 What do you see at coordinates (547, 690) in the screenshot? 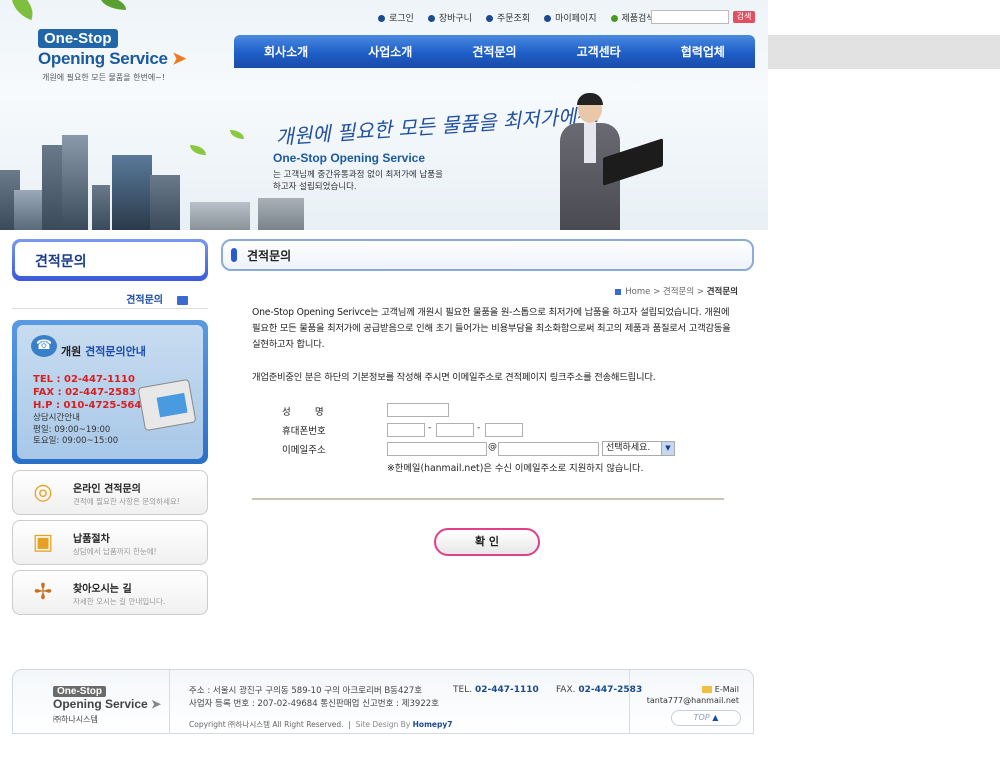
I see `footer-contact: TEL. 02-447-1110 FAX. 02-447-2583` at bounding box center [547, 690].